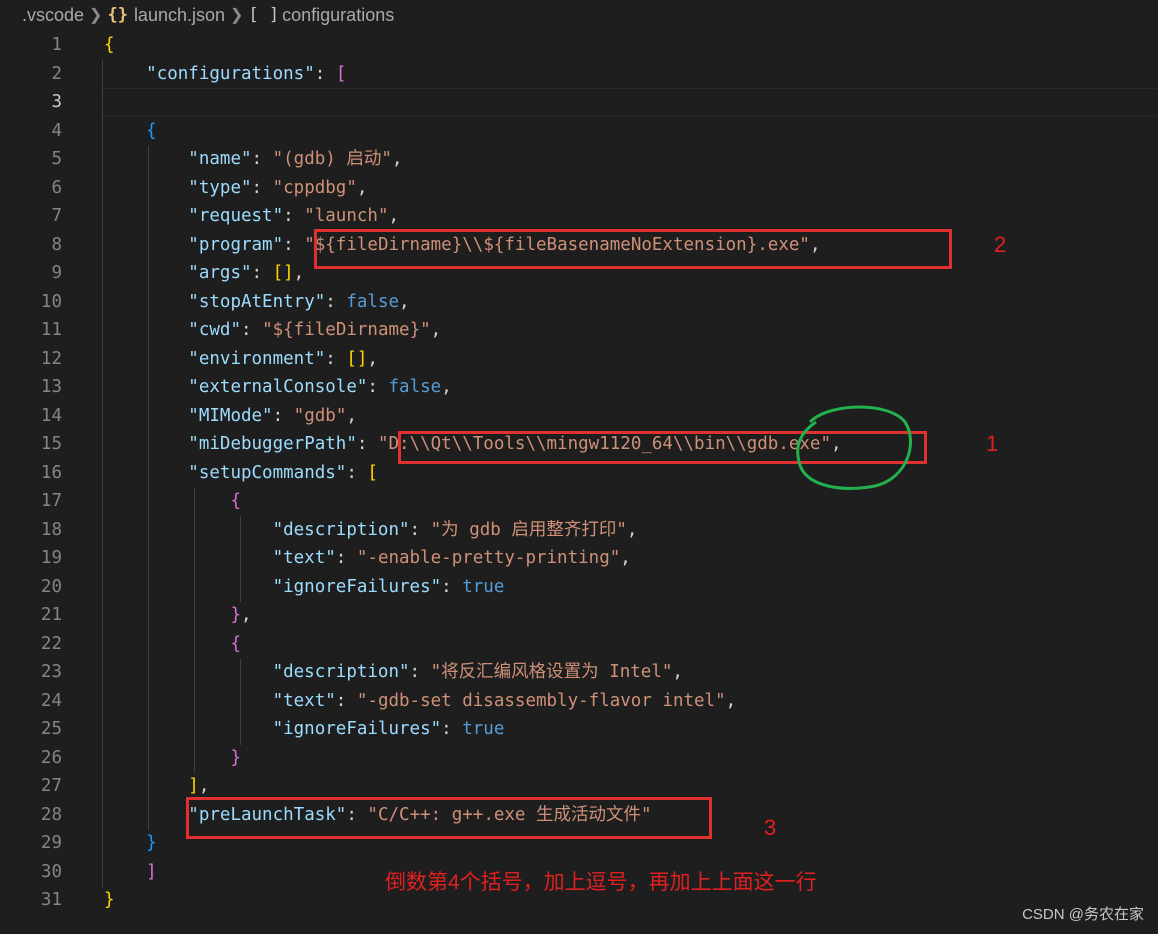  I want to click on code-line: 2 "configurations": [, so click(579, 74).